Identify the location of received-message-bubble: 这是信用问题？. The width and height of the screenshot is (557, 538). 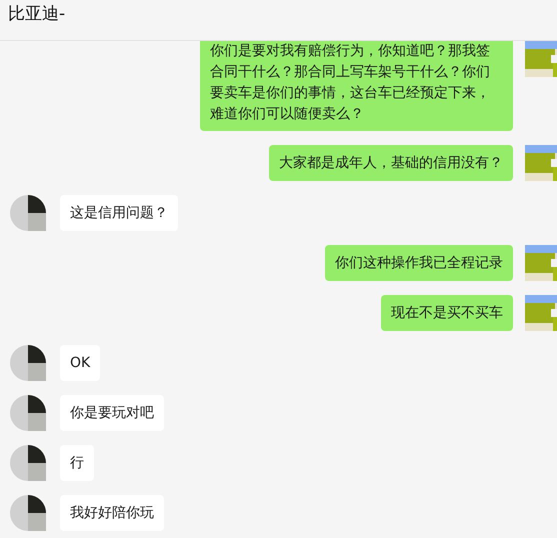
(119, 213).